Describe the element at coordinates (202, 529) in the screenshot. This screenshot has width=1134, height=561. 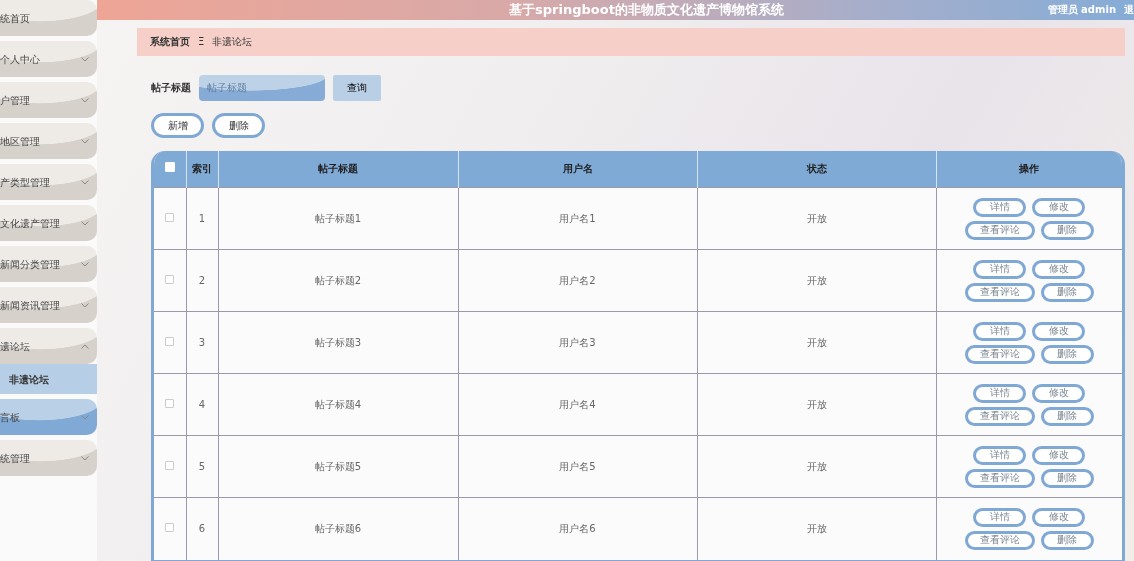
I see `table-cell: 6` at that location.